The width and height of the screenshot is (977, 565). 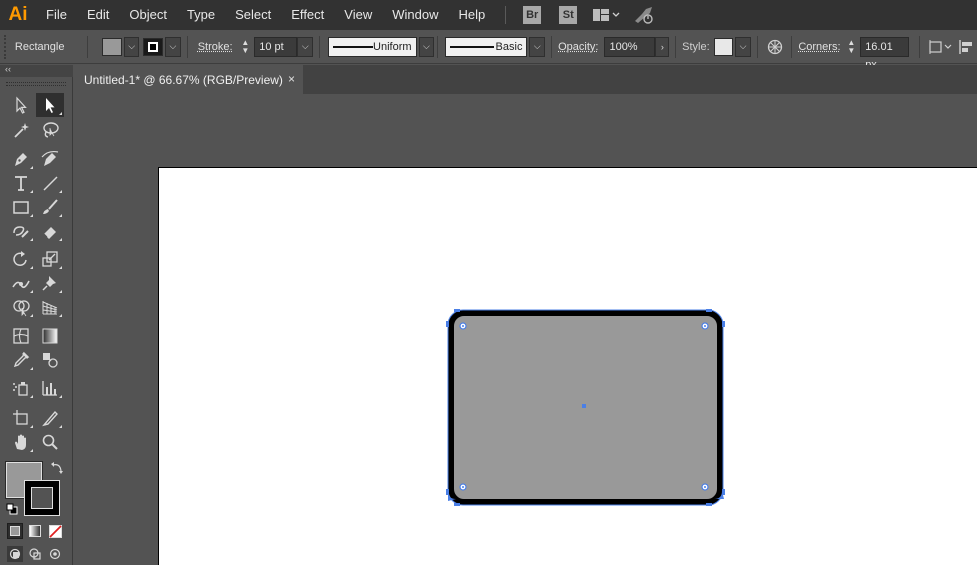 I want to click on recolor-artwork-button, so click(x=774, y=47).